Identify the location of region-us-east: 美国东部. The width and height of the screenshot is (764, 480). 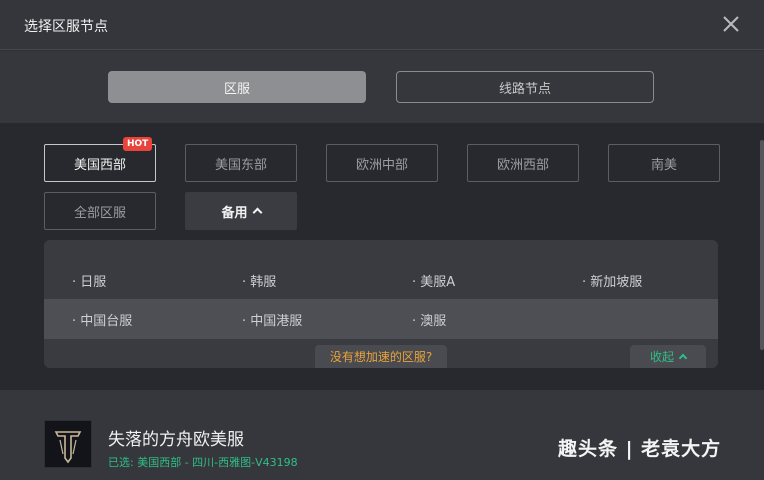
(241, 163).